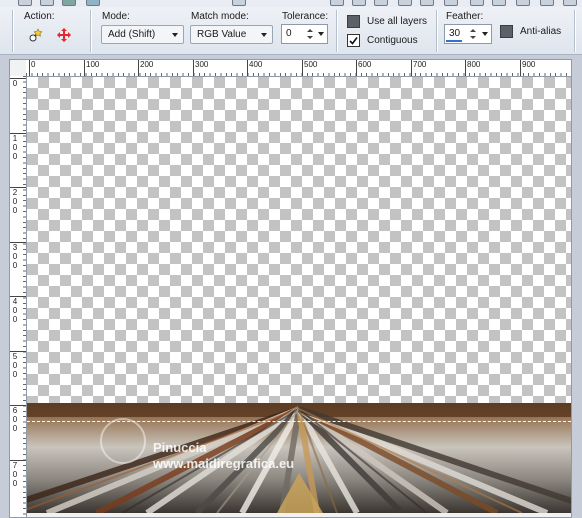  Describe the element at coordinates (15, 310) in the screenshot. I see `ruler-label: 4 0 0` at that location.